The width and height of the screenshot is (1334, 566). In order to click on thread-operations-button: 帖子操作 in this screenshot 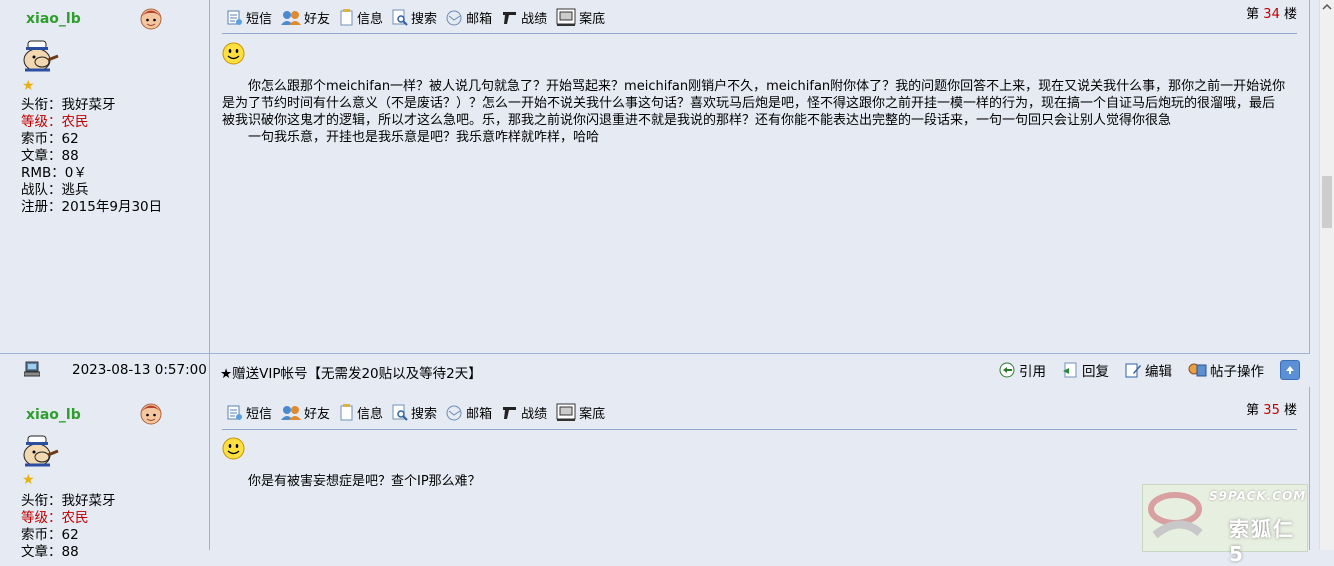, I will do `click(1226, 370)`.